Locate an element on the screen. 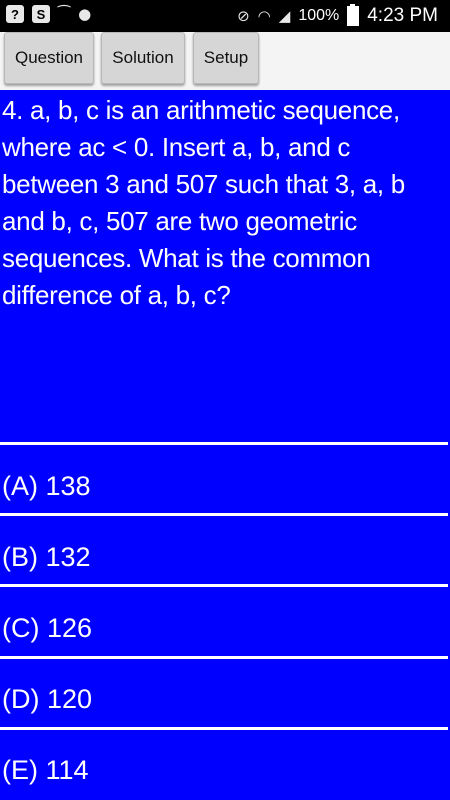 This screenshot has width=450, height=800. brush-icon: ● is located at coordinates (85, 14).